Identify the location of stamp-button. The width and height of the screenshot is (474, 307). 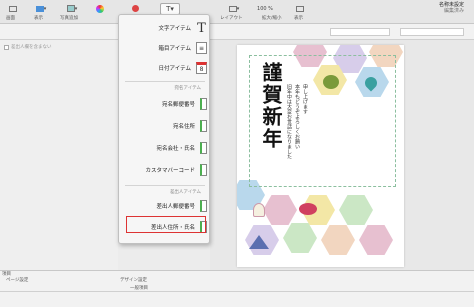
(135, 8).